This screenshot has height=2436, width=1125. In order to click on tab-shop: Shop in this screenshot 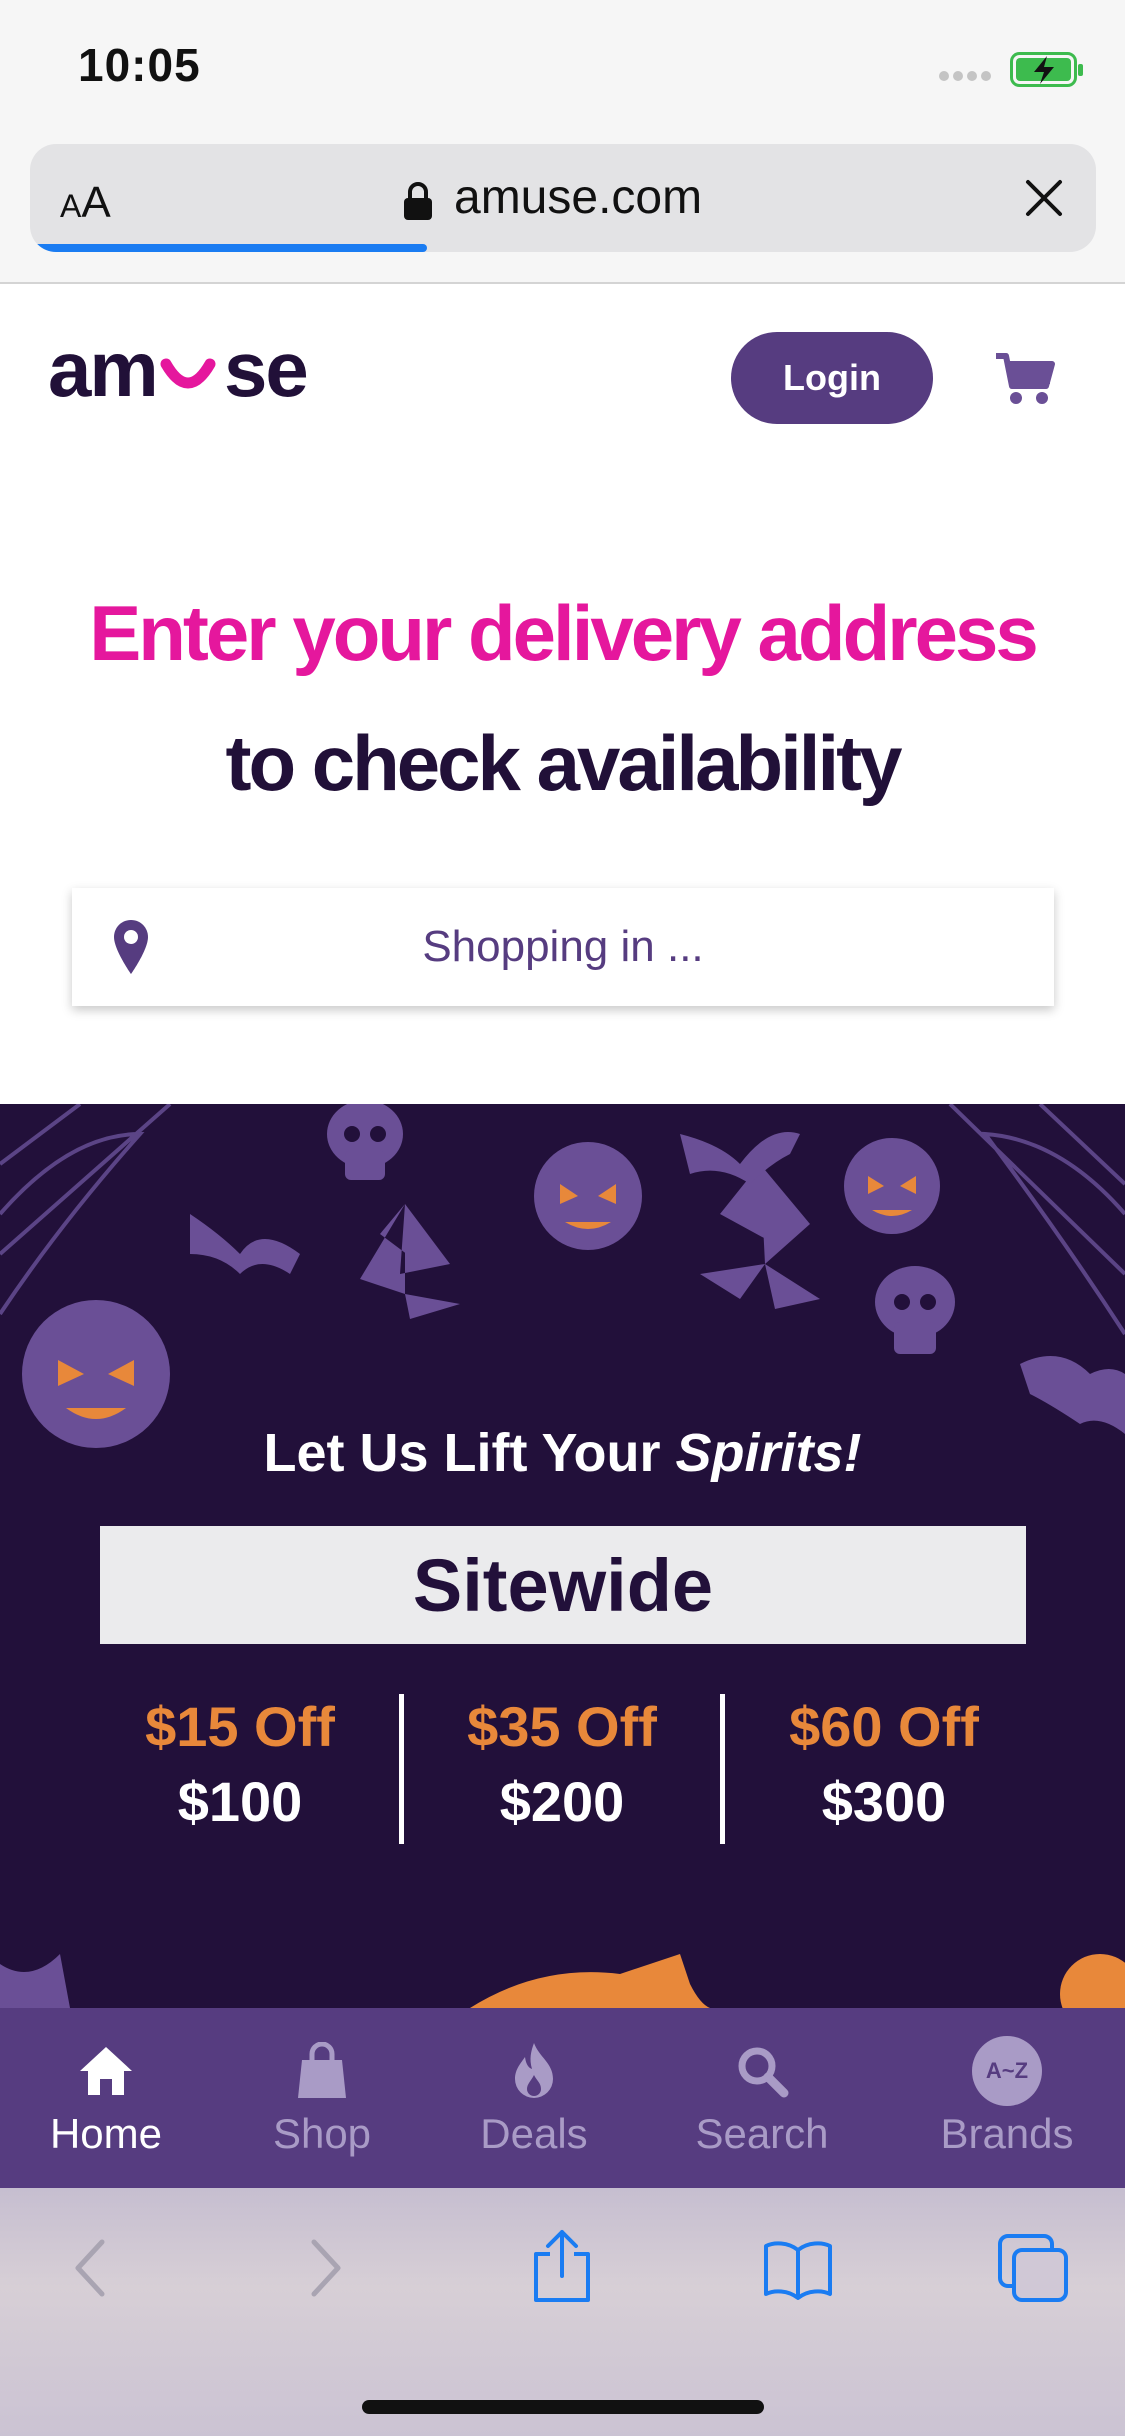, I will do `click(322, 2098)`.